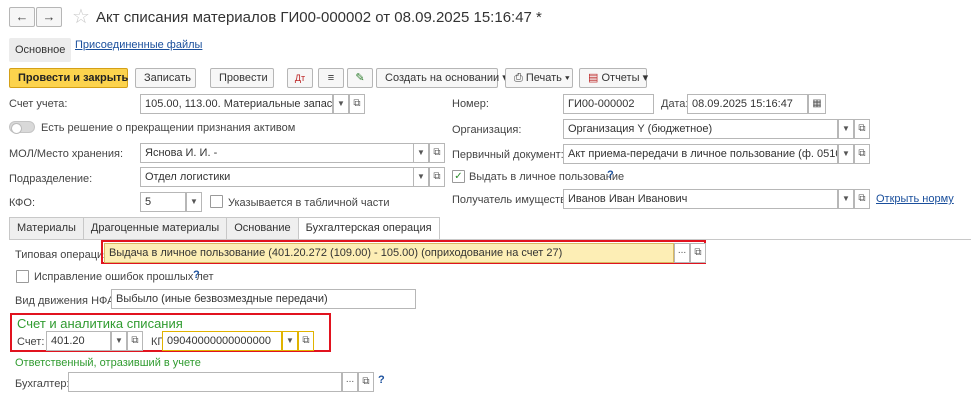 The image size is (974, 403). I want to click on typical-operation-label: Типовая операция:, so click(64, 255).